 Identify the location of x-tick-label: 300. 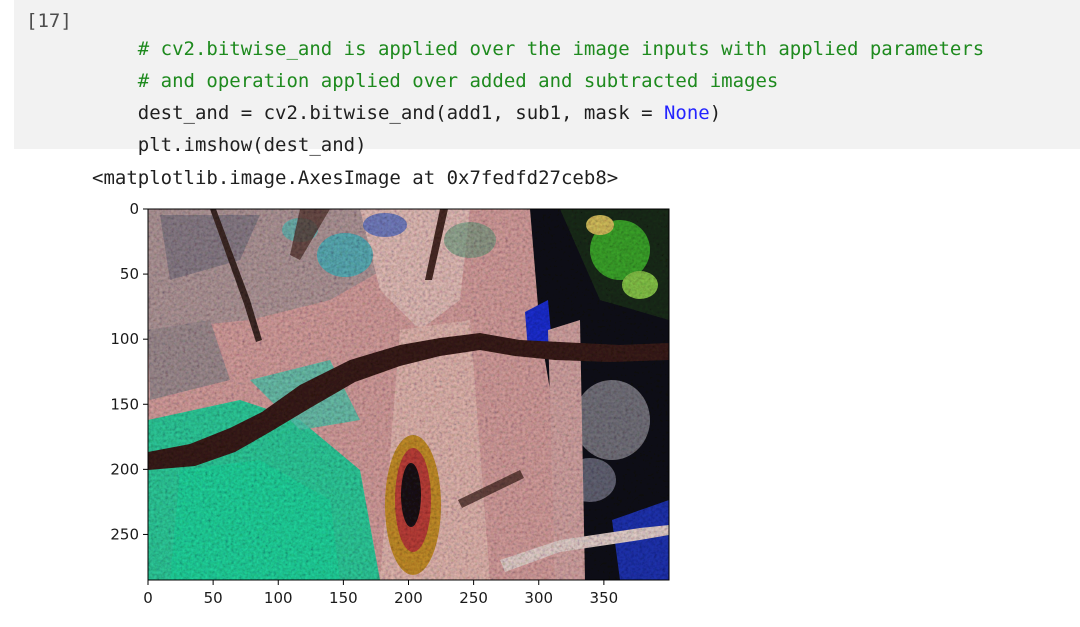
(538, 598).